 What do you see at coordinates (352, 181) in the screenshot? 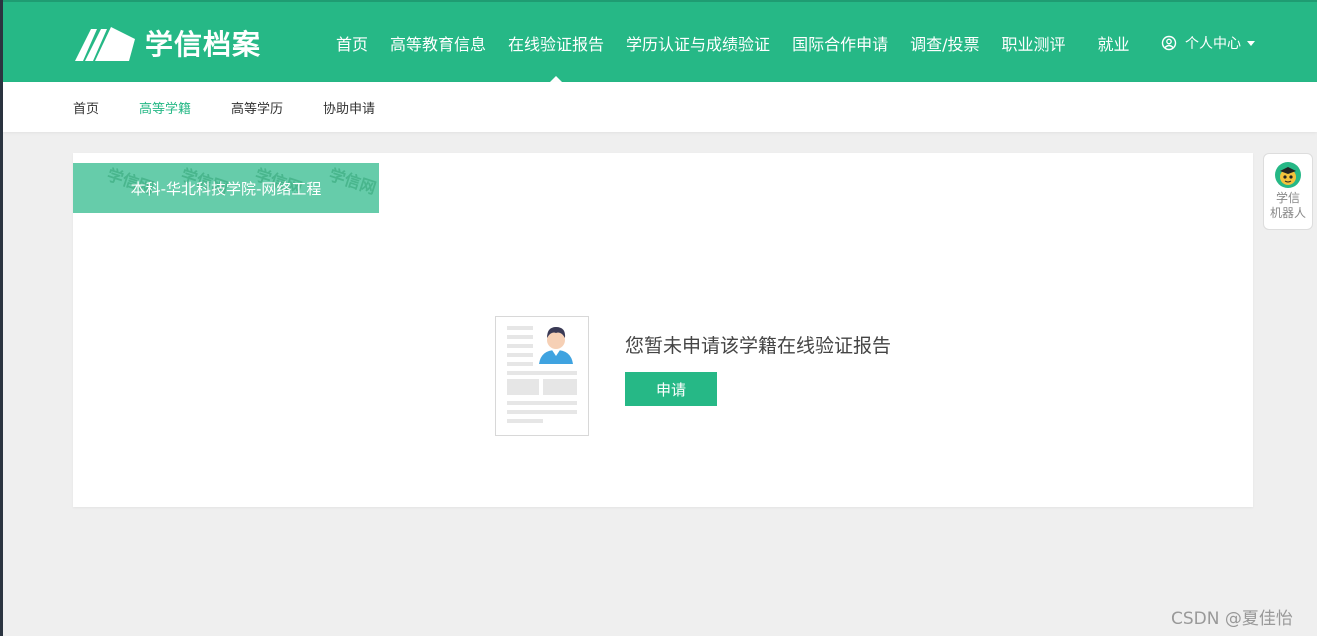
I see `watermark-text: 学信网` at bounding box center [352, 181].